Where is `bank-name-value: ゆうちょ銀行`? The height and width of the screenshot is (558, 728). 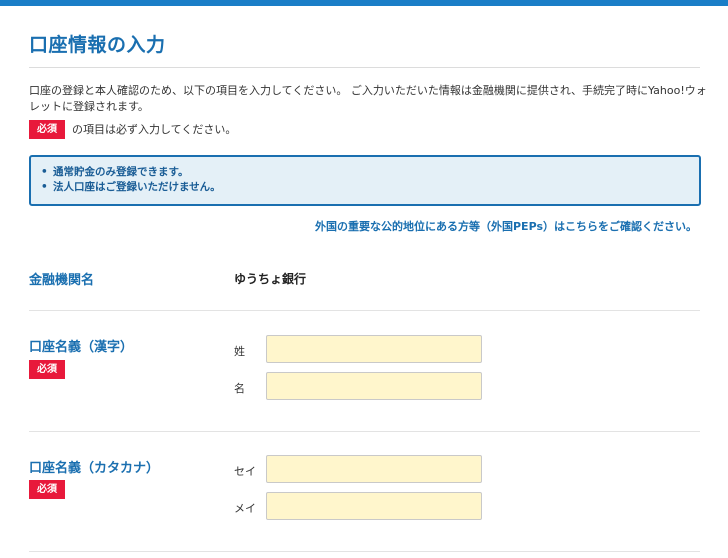
bank-name-value: ゆうちょ銀行 is located at coordinates (270, 279).